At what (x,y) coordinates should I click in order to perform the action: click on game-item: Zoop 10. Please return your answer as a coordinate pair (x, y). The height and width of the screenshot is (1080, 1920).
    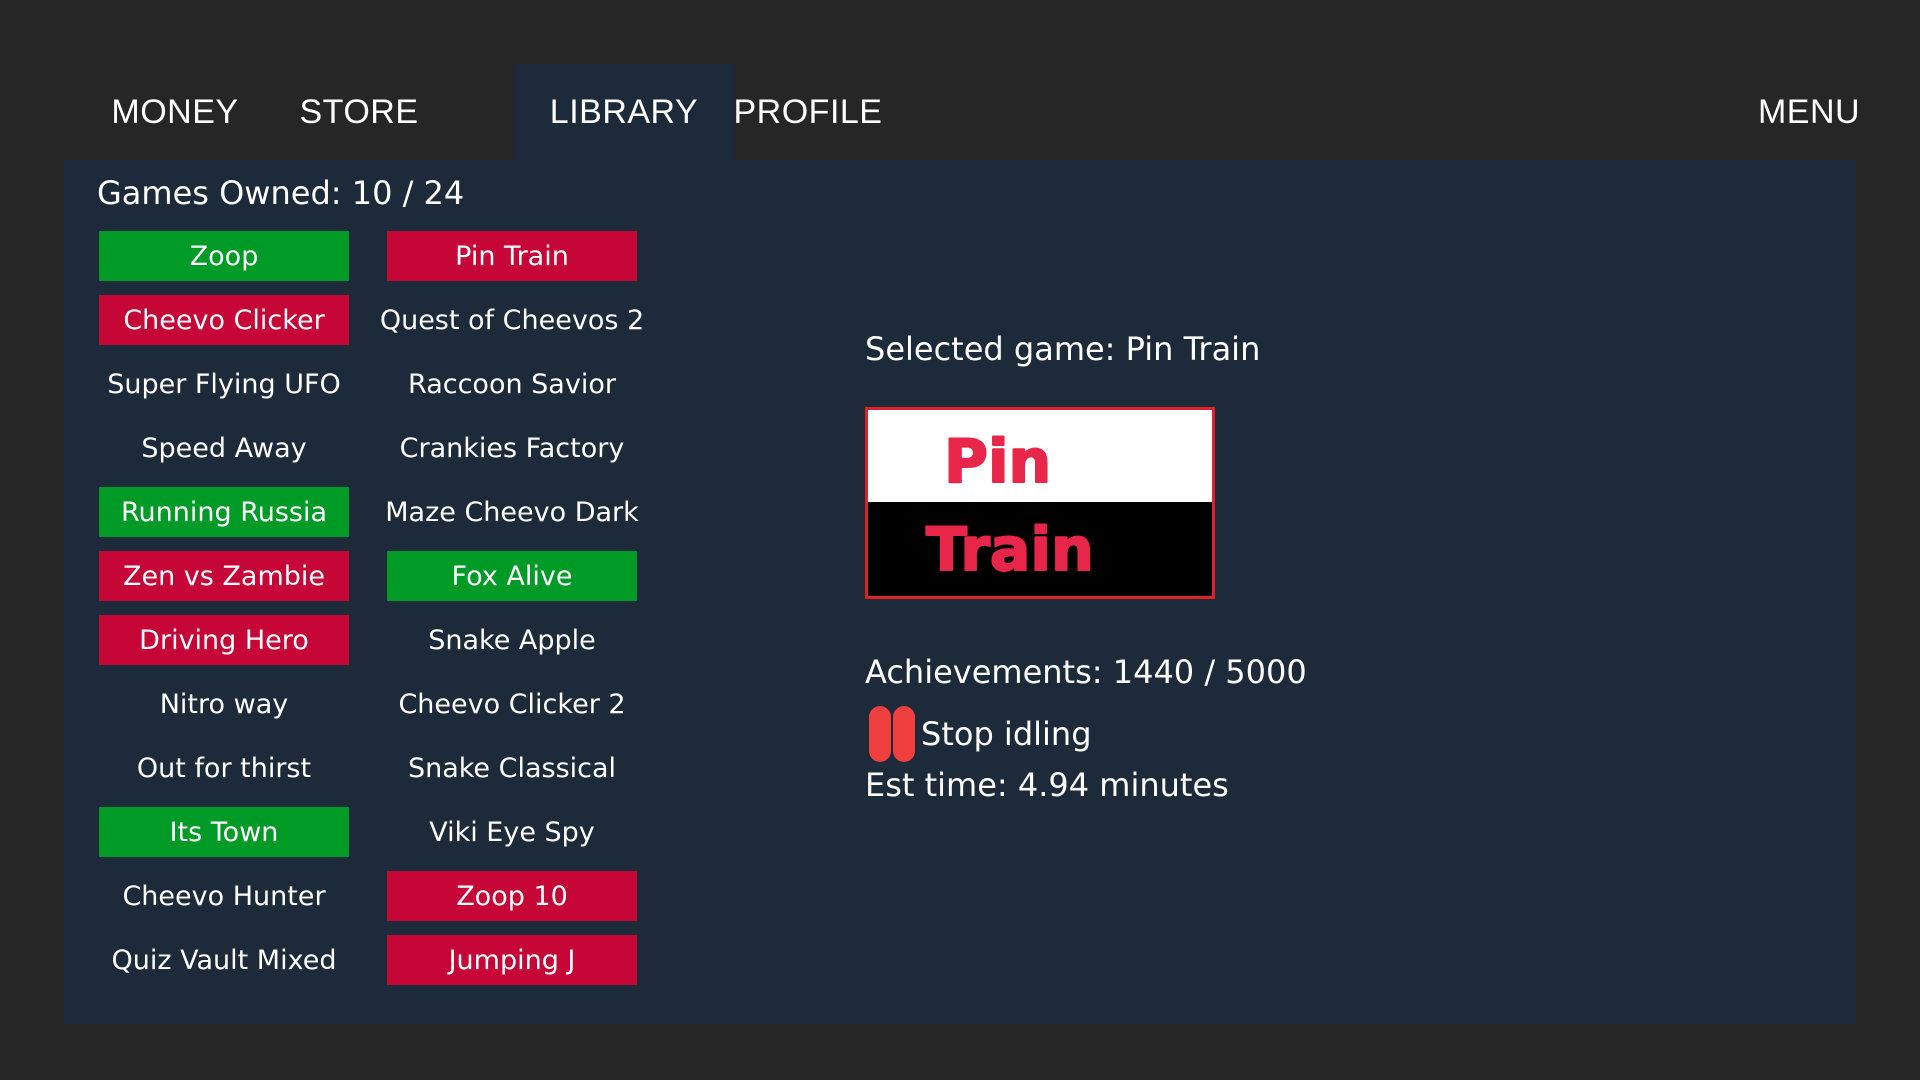
    Looking at the image, I should click on (512, 896).